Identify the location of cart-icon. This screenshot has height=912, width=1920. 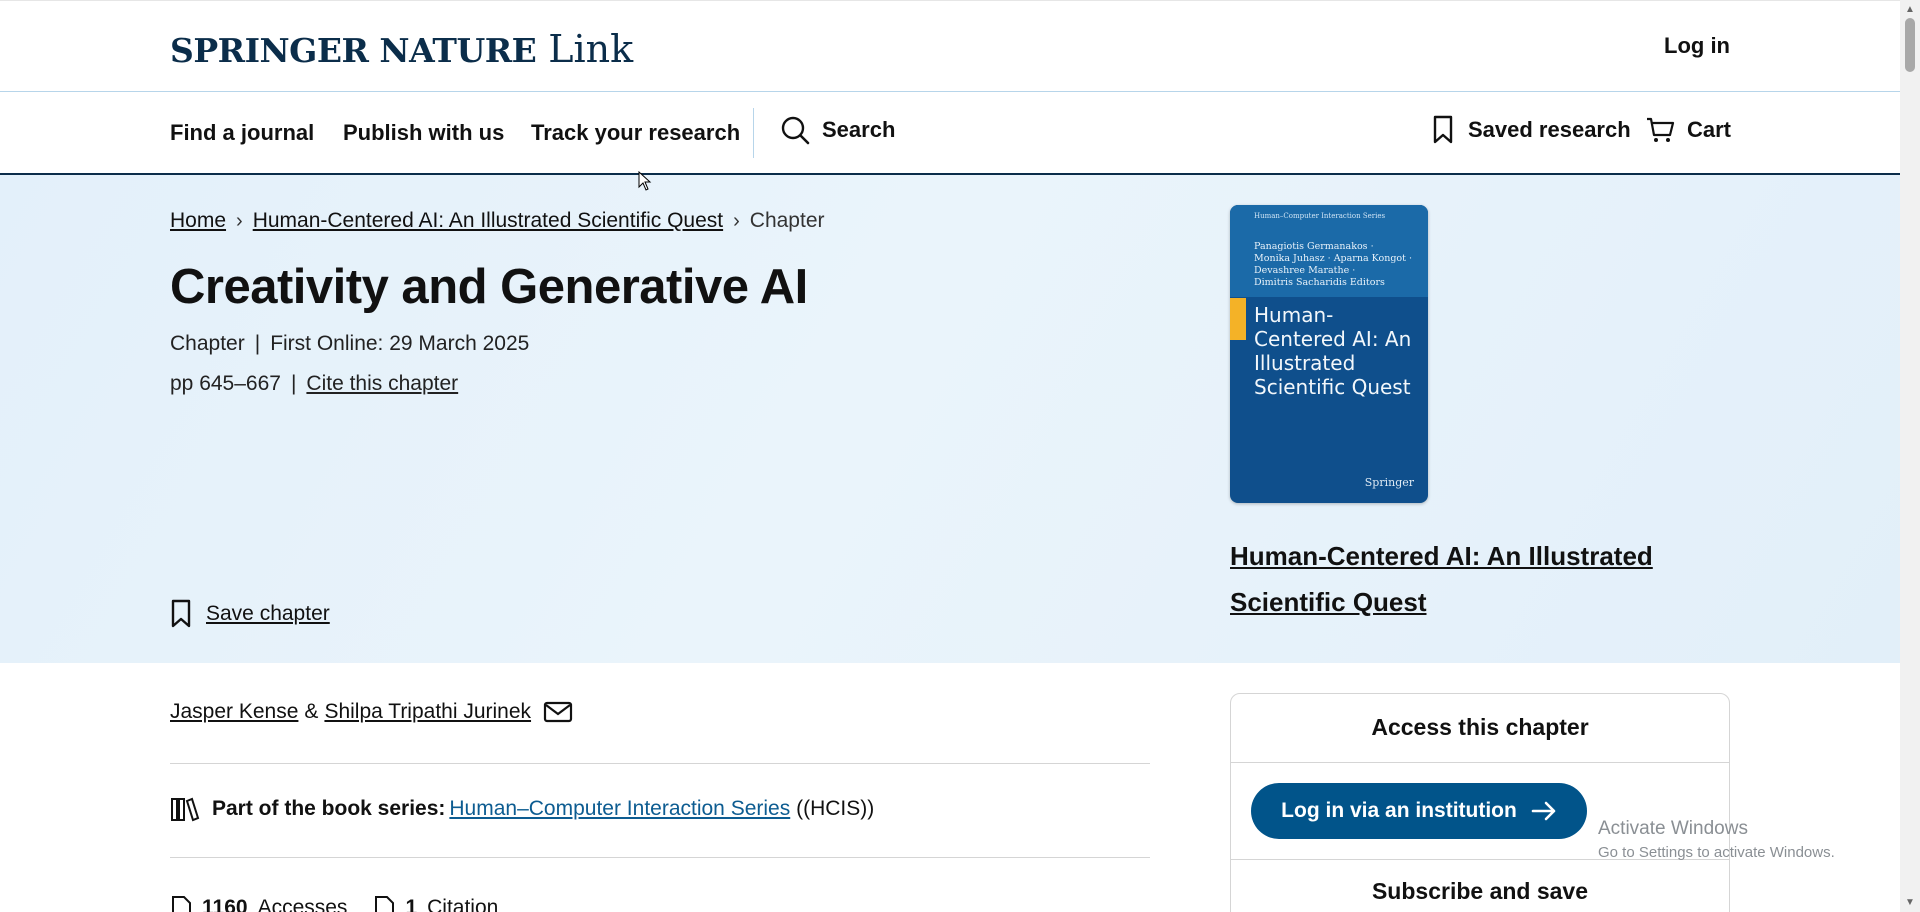
(1661, 129).